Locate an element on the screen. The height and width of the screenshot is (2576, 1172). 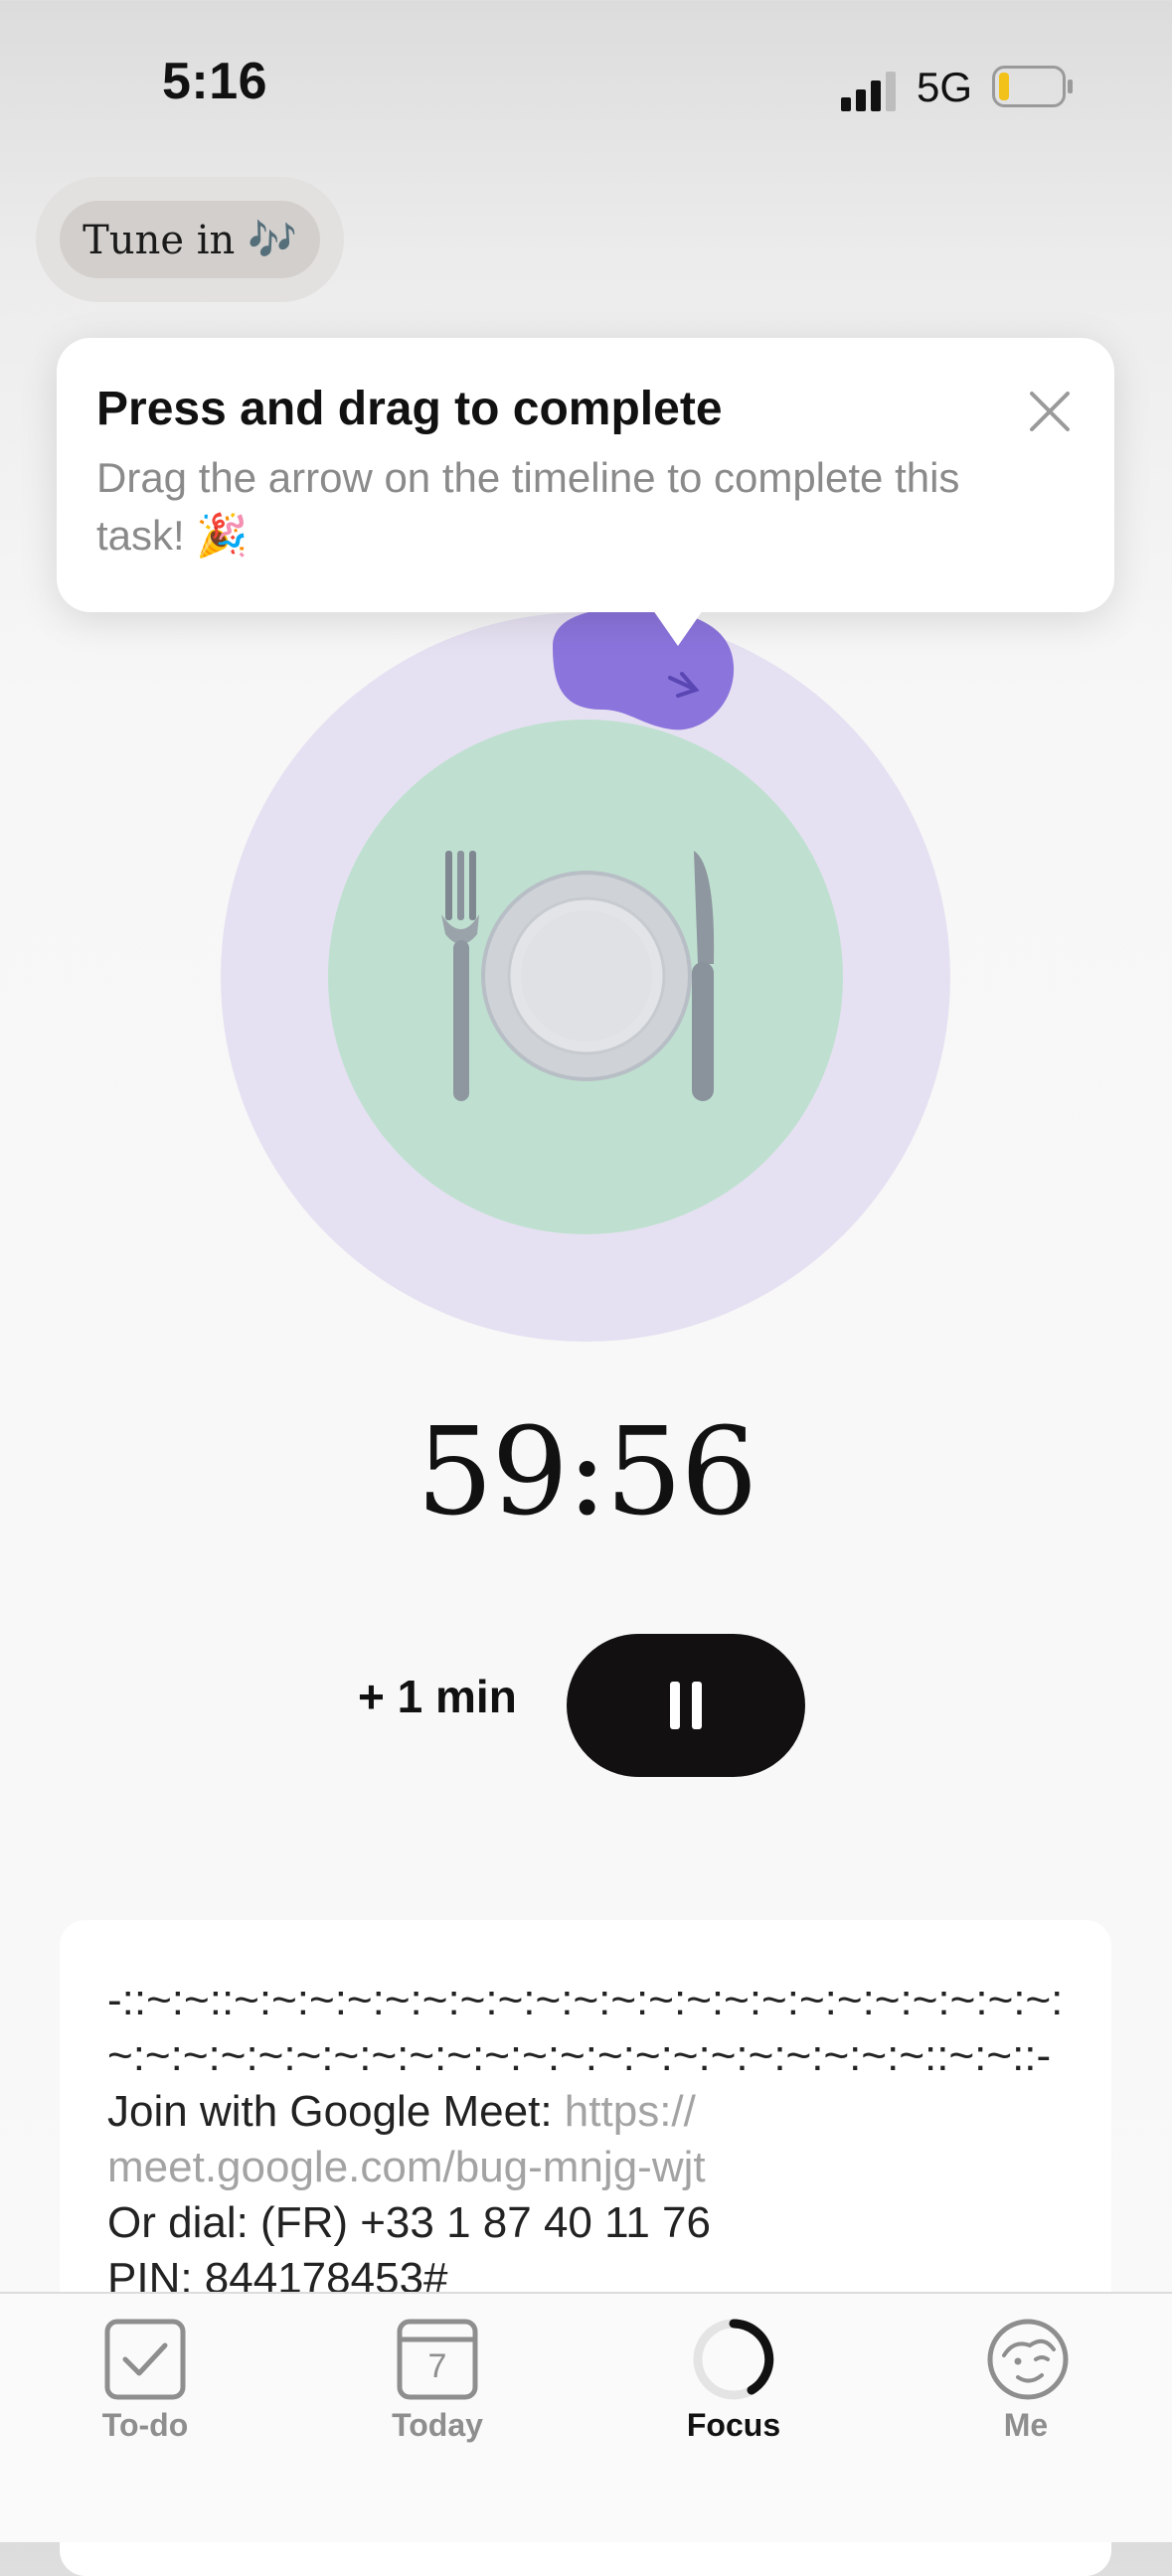
tab-todo is located at coordinates (145, 2359).